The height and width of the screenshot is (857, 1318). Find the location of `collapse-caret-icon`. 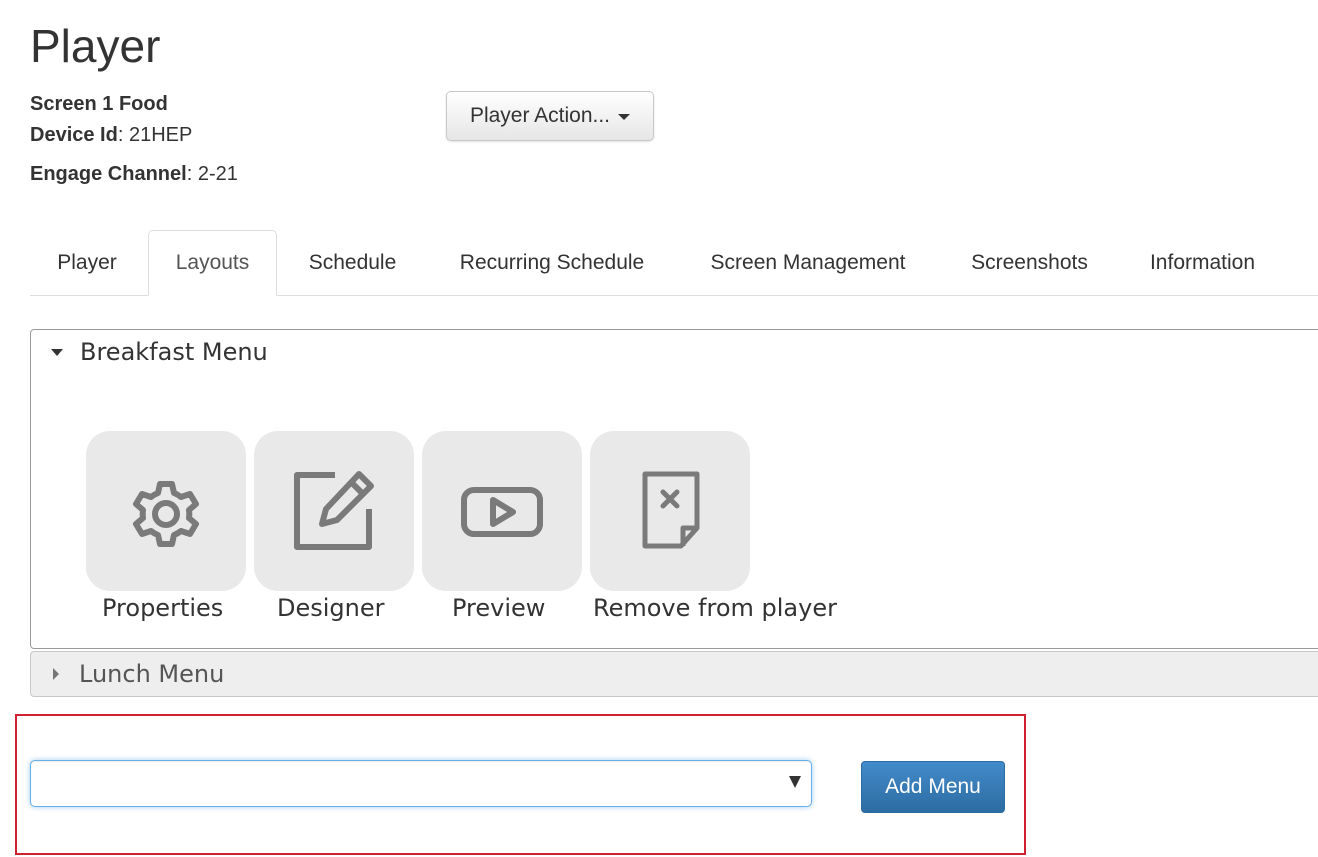

collapse-caret-icon is located at coordinates (56, 674).